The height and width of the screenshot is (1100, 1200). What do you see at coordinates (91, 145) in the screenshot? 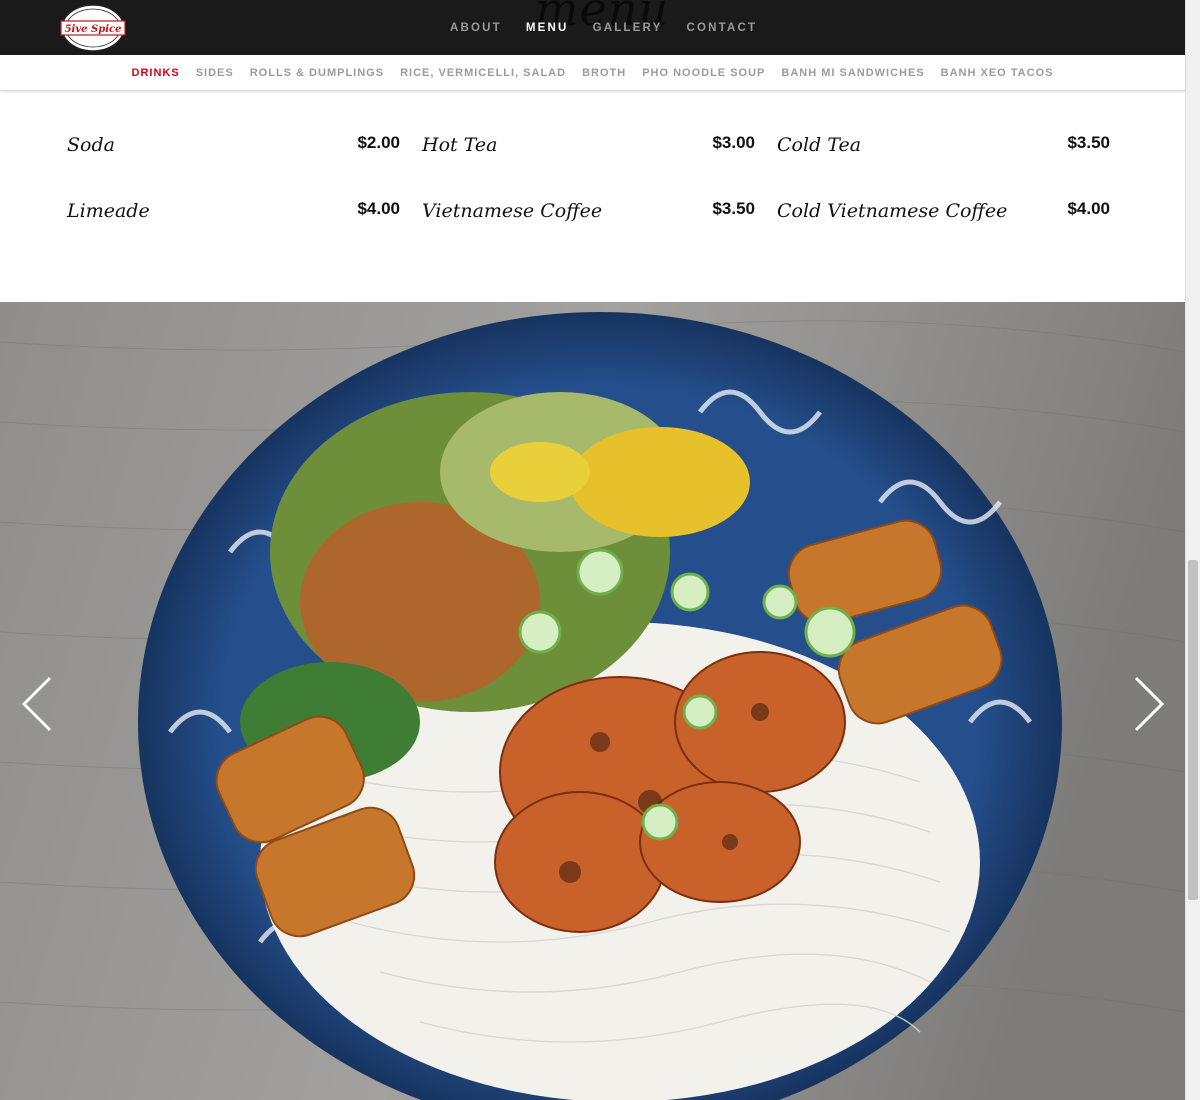
I see `menu-item-name: Soda` at bounding box center [91, 145].